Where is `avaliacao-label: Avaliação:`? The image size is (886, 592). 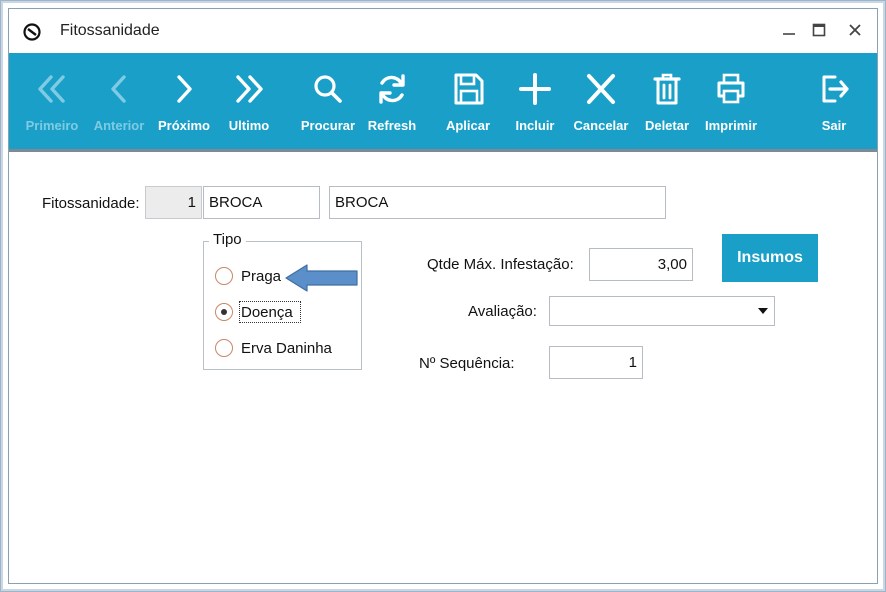 avaliacao-label: Avaliação: is located at coordinates (502, 311).